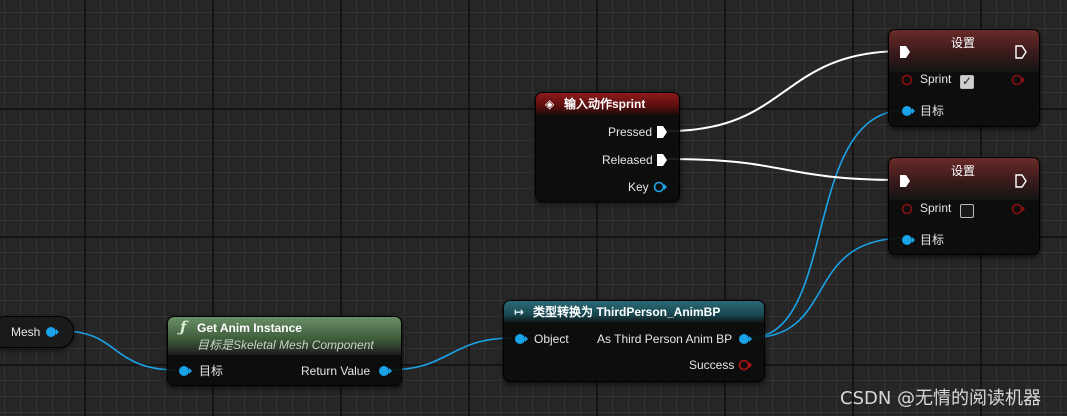 The height and width of the screenshot is (416, 1067). What do you see at coordinates (52, 332) in the screenshot?
I see `mesh-output-pin` at bounding box center [52, 332].